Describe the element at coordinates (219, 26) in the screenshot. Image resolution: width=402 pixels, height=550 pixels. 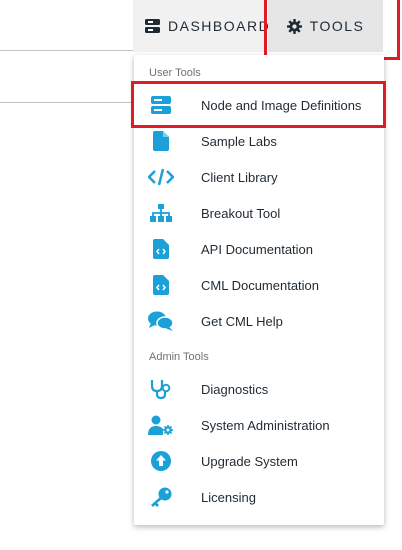
I see `dashboard-label: DASHBOARD` at that location.